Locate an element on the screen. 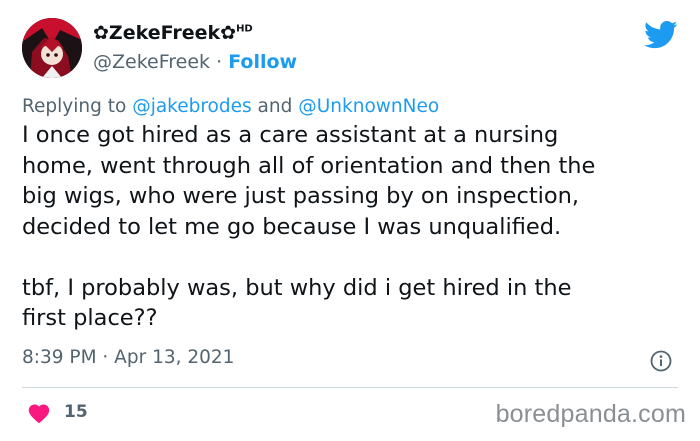  watermark-text: boredpanda.com is located at coordinates (590, 414).